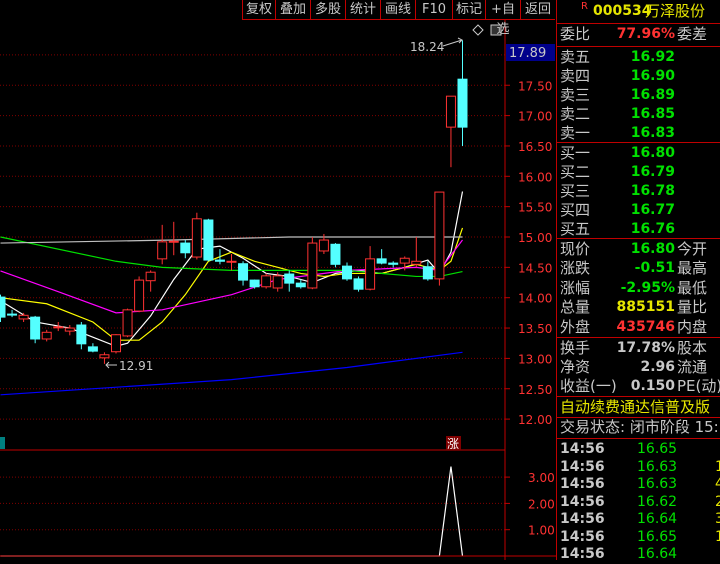 This screenshot has width=720, height=564. I want to click on toolbar-button: 返回, so click(537, 10).